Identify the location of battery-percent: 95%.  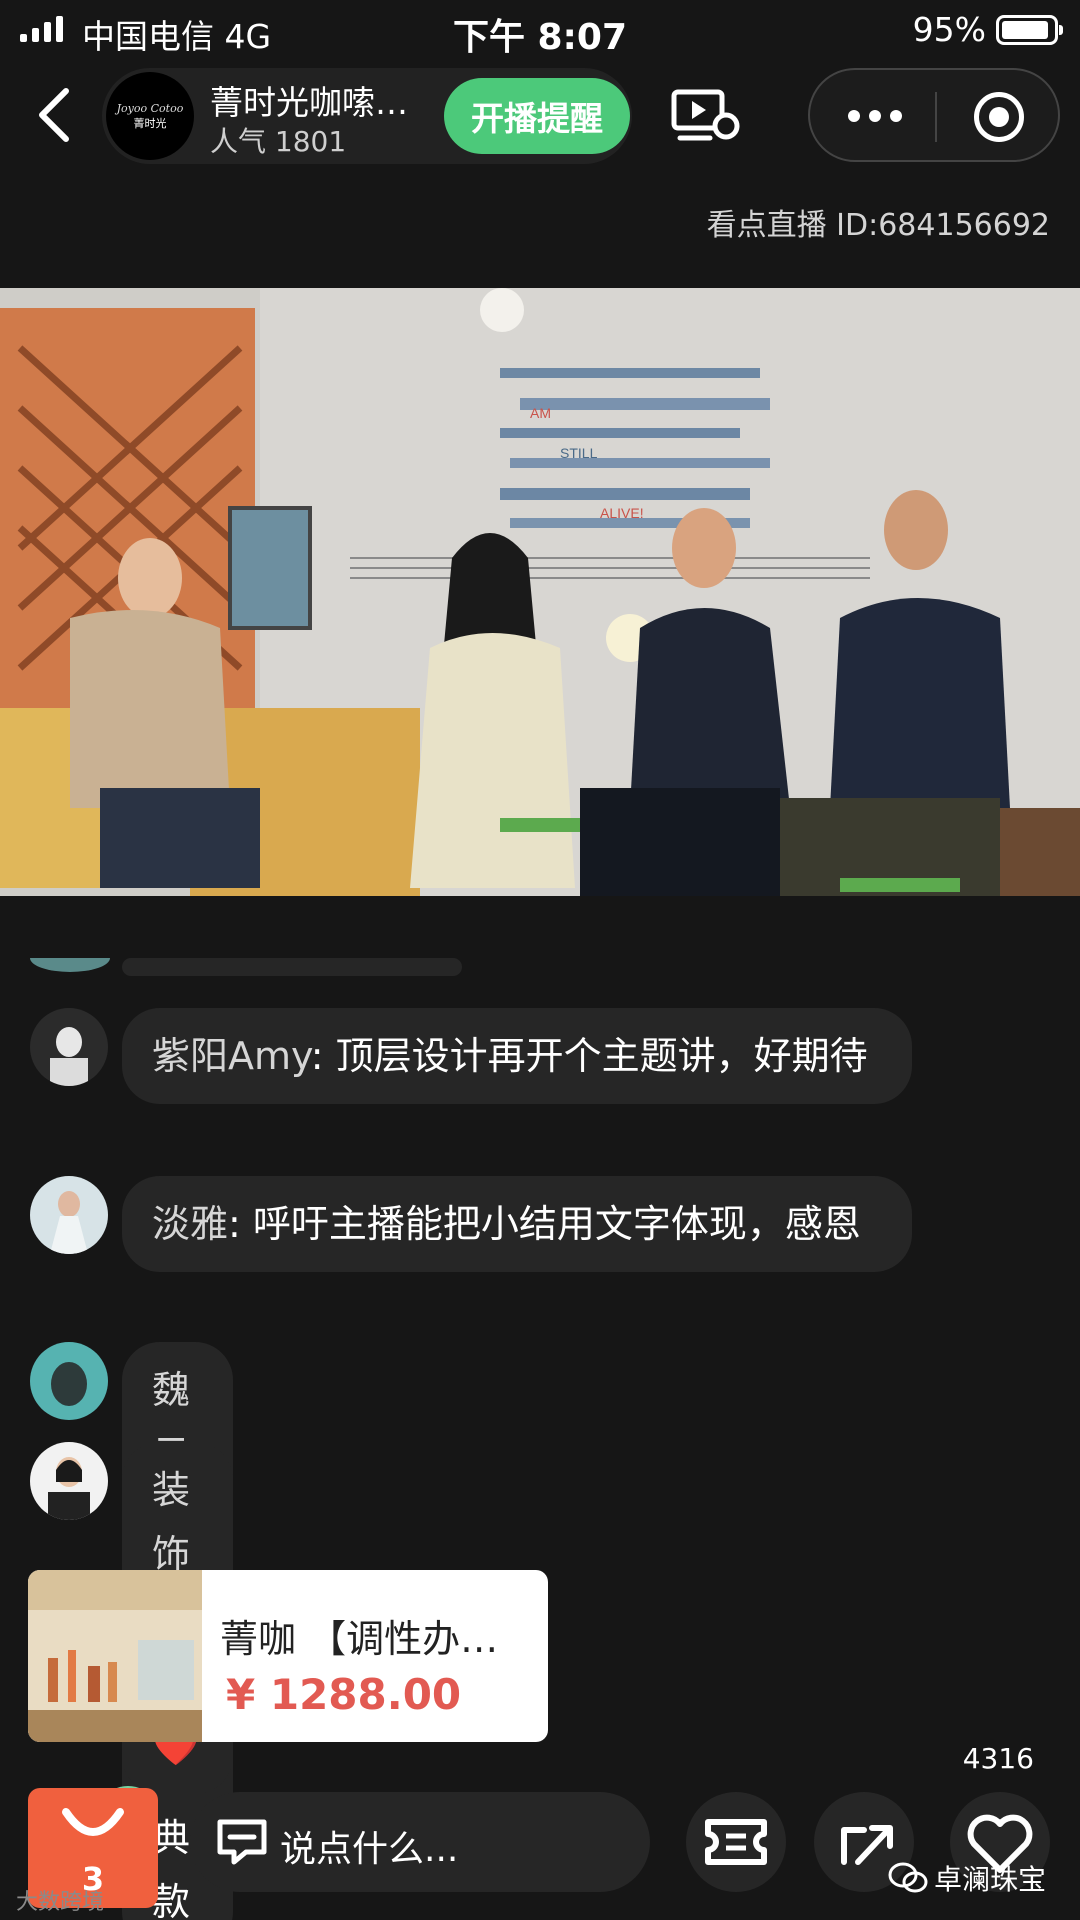
(949, 29).